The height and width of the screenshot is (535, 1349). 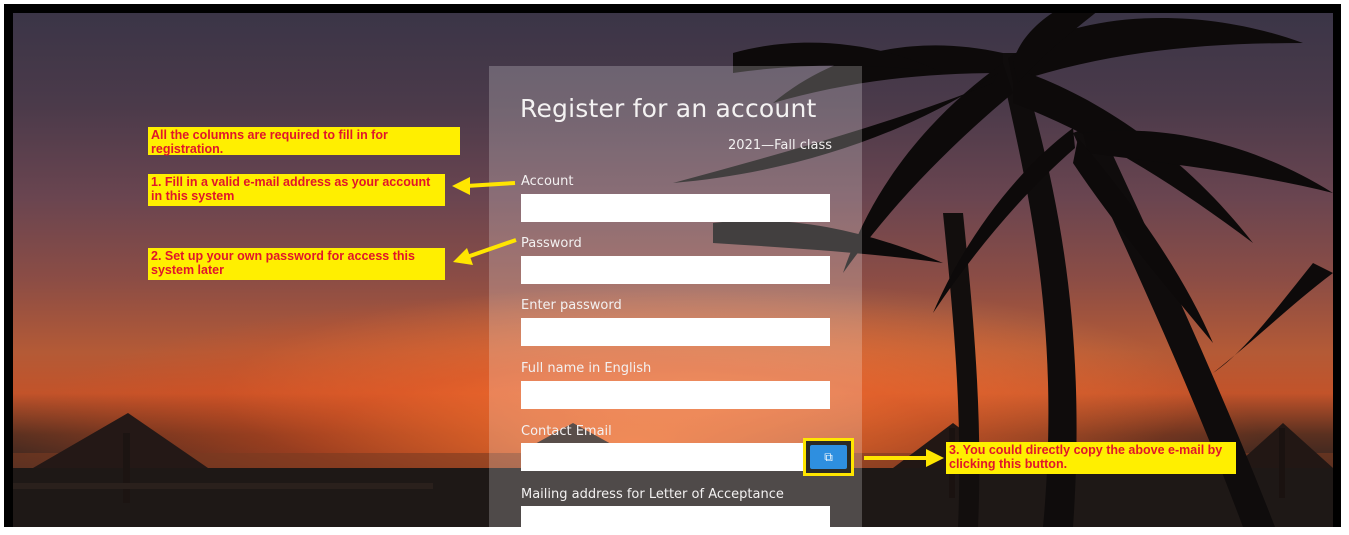 I want to click on mailing-address-input, so click(x=675, y=520).